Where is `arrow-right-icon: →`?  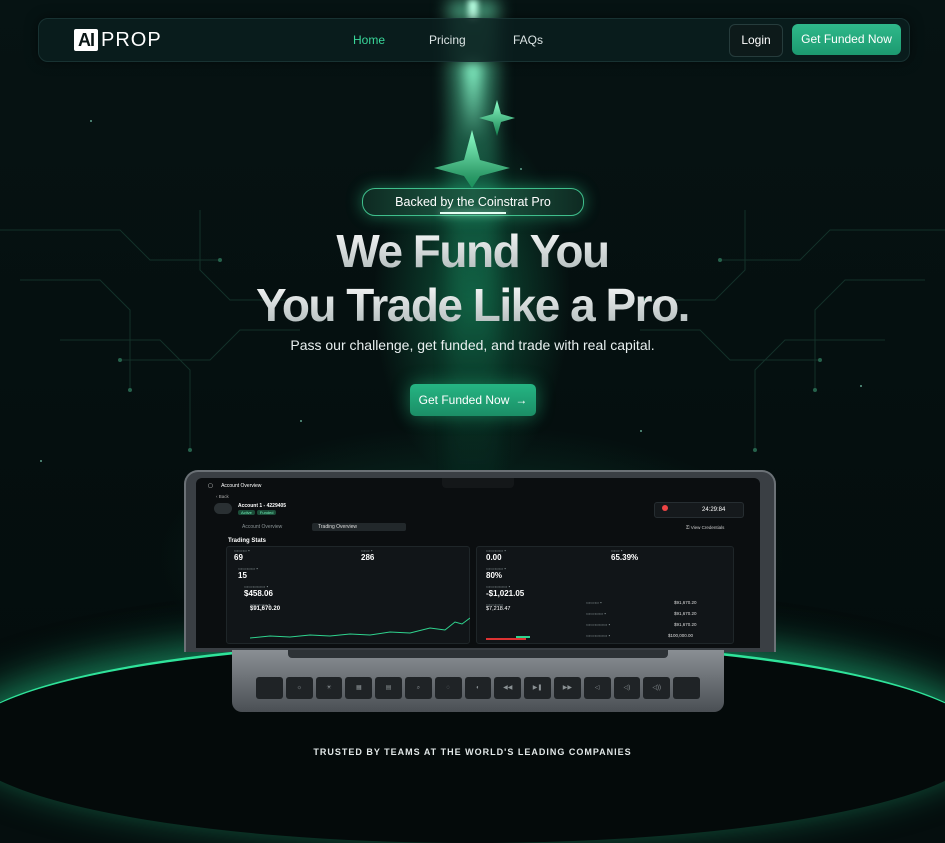
arrow-right-icon: → is located at coordinates (521, 400).